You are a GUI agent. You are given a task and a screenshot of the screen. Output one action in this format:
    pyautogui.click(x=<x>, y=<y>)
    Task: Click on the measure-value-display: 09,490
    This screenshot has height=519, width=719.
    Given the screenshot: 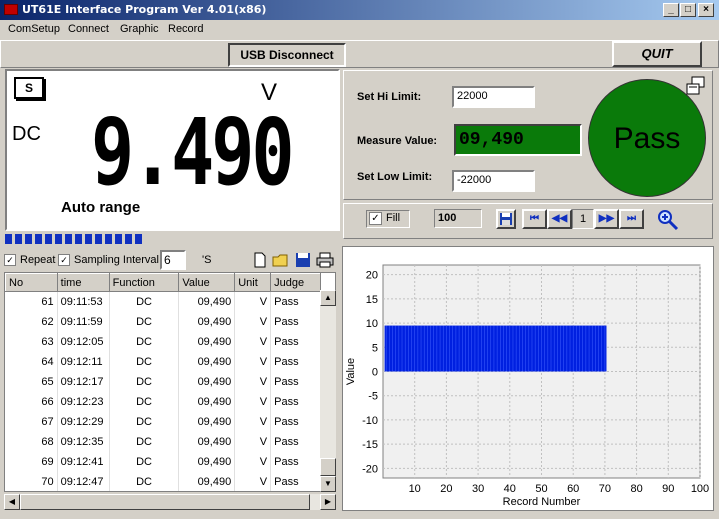 What is the action you would take?
    pyautogui.click(x=518, y=140)
    